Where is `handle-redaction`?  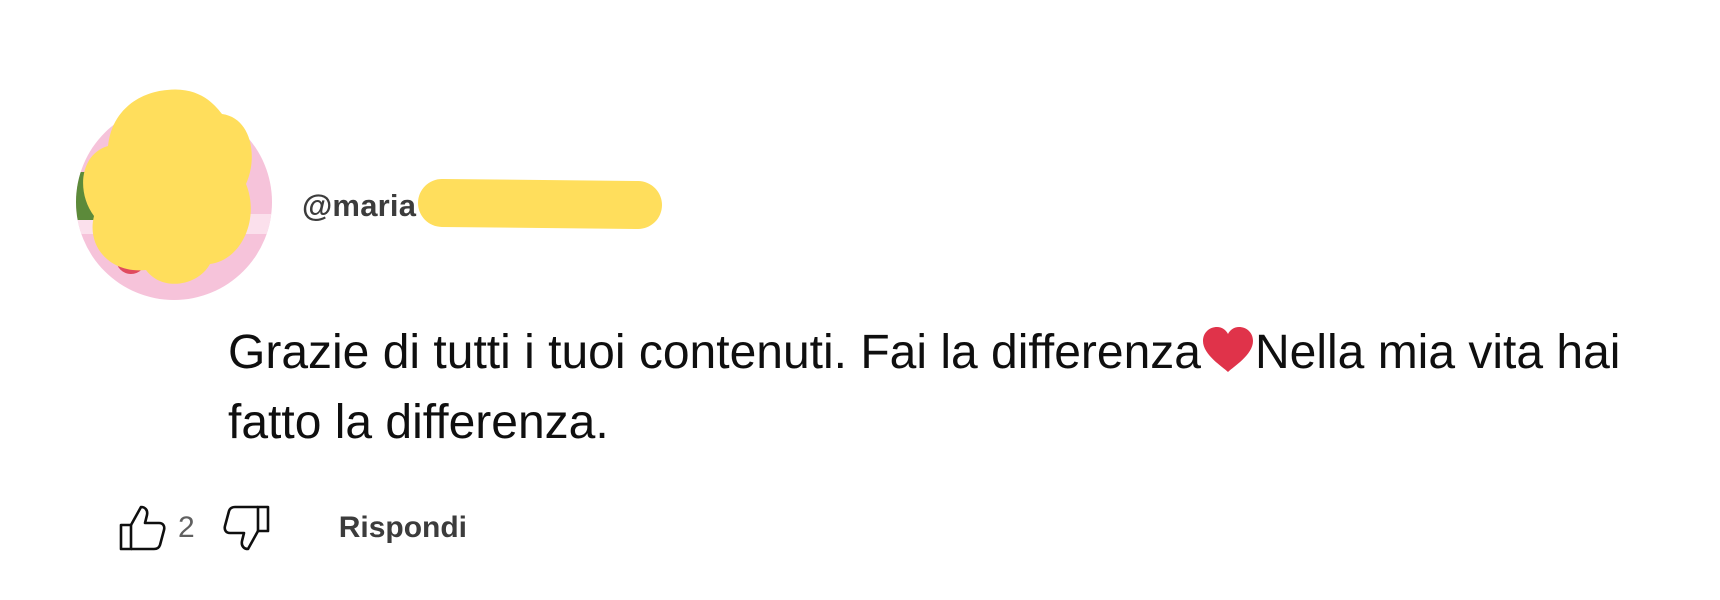
handle-redaction is located at coordinates (540, 204).